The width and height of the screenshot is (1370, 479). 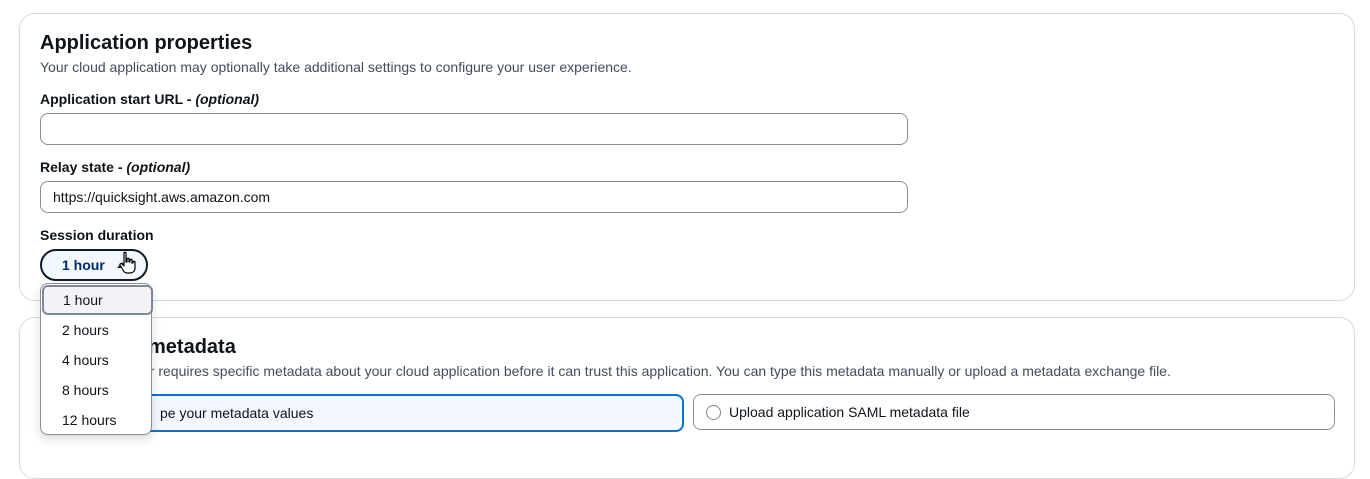 What do you see at coordinates (1014, 412) in the screenshot?
I see `upload-metadata-option: Upload application SAML metadata file` at bounding box center [1014, 412].